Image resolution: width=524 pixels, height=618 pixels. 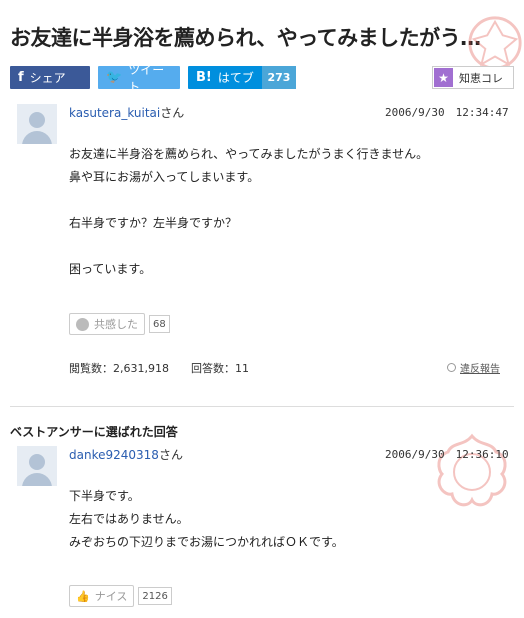 I want to click on question-date: 2006/9/30 12:34:47, so click(x=447, y=112).